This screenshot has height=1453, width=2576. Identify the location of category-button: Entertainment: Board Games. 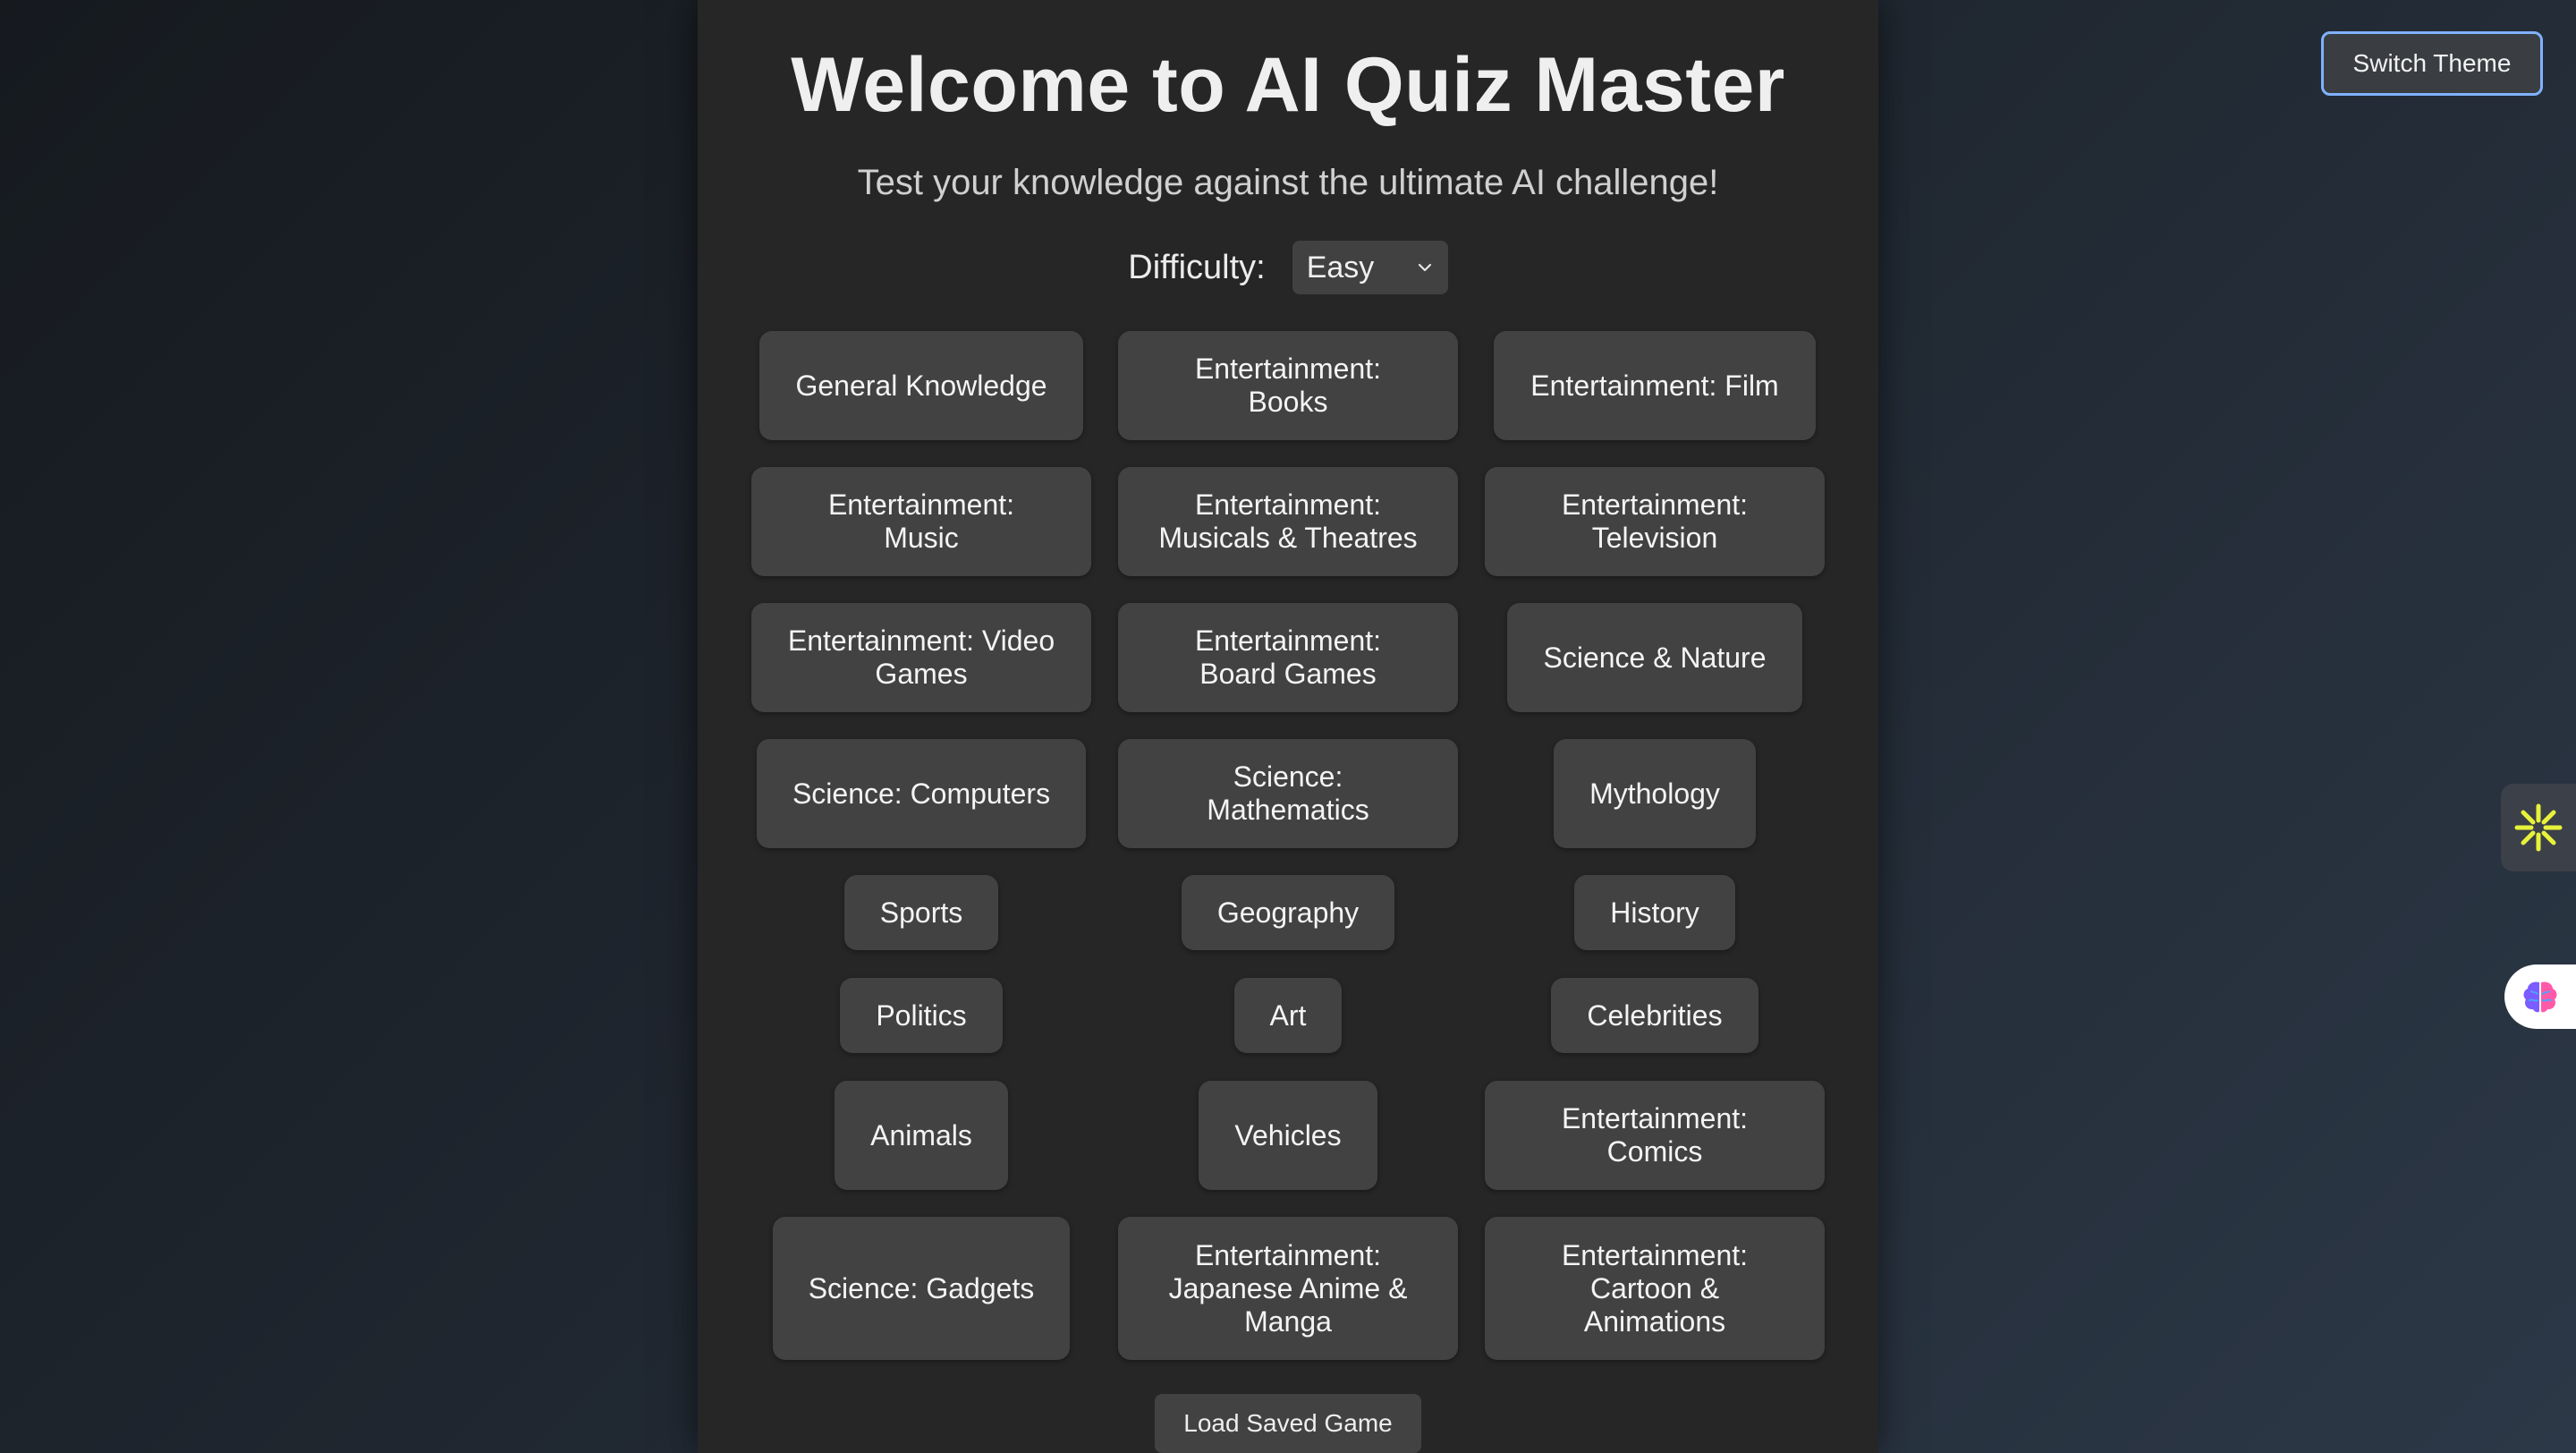
(1288, 657).